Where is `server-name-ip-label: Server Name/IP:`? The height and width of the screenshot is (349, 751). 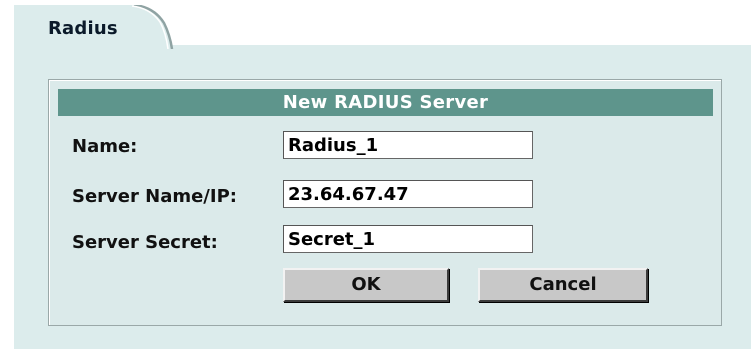 server-name-ip-label: Server Name/IP: is located at coordinates (154, 196).